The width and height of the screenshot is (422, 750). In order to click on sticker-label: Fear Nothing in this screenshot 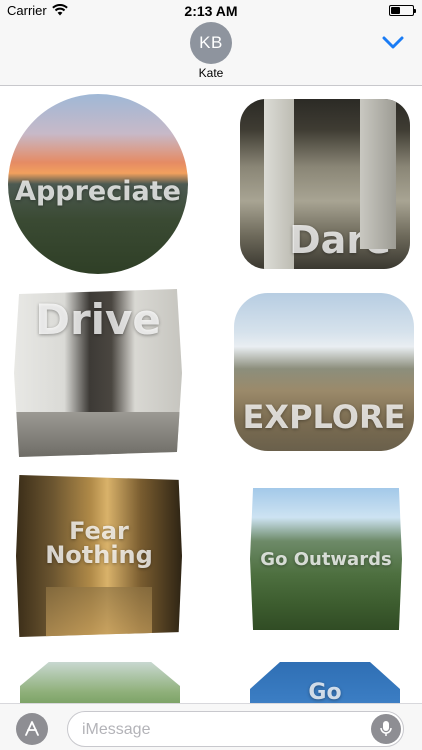, I will do `click(99, 543)`.